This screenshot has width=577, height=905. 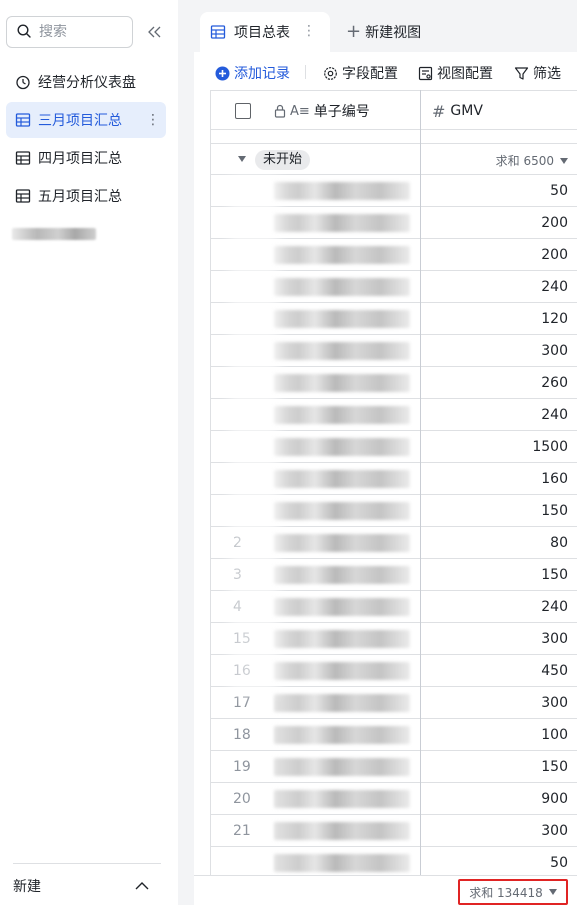 What do you see at coordinates (425, 73) in the screenshot?
I see `view-config-icon` at bounding box center [425, 73].